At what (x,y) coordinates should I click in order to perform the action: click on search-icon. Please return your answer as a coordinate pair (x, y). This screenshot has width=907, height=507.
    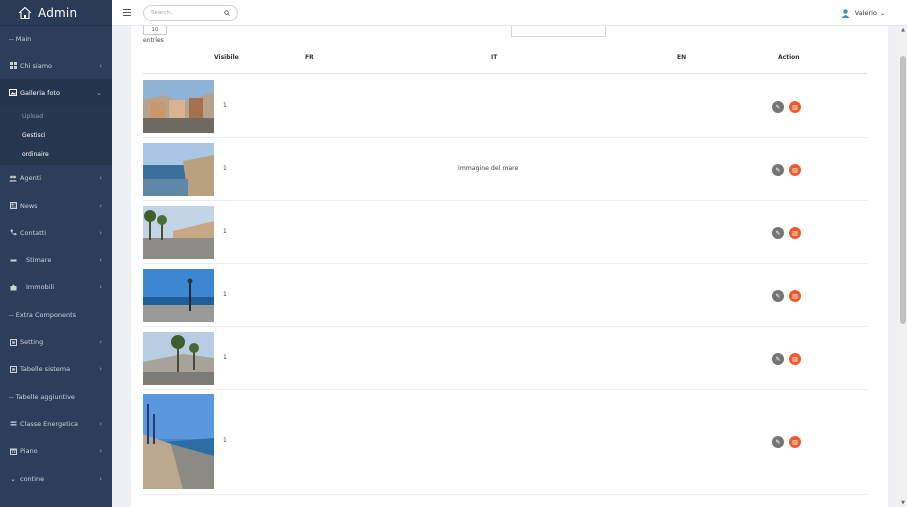
    Looking at the image, I should click on (227, 12).